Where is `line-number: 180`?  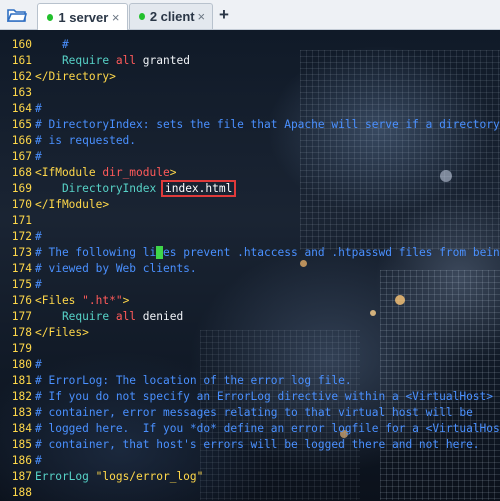 line-number: 180 is located at coordinates (21, 364).